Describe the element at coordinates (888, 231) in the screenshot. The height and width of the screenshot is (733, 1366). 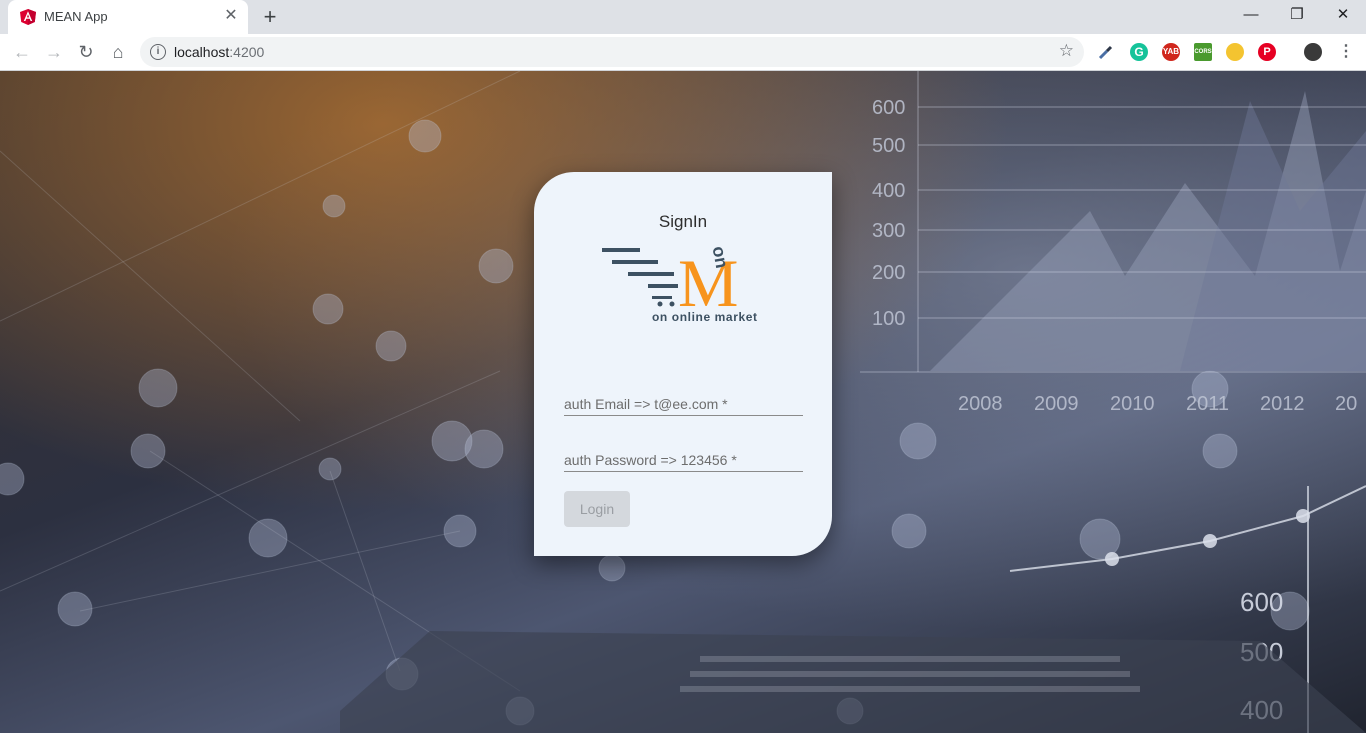
I see `y-tick: 300` at that location.